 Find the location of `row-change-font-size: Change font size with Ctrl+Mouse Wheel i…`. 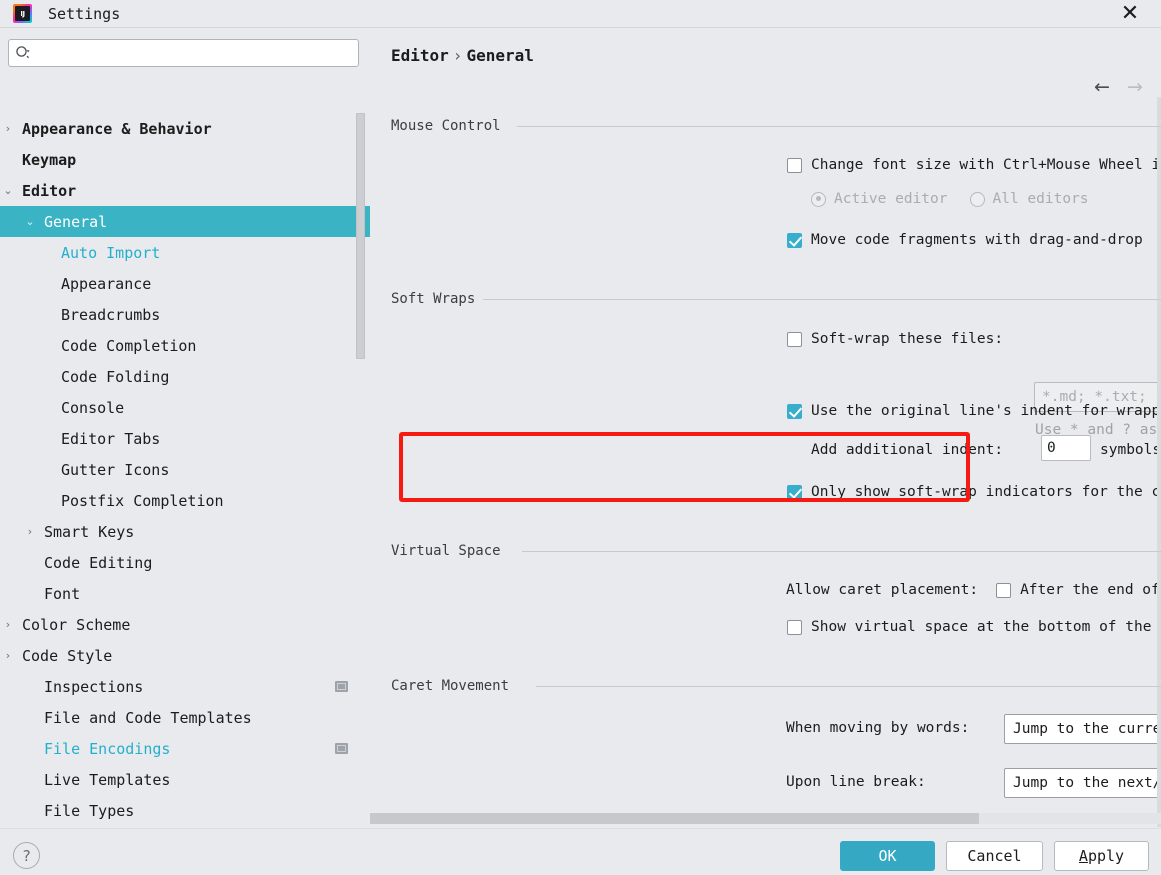

row-change-font-size: Change font size with Ctrl+Mouse Wheel i… is located at coordinates (974, 165).